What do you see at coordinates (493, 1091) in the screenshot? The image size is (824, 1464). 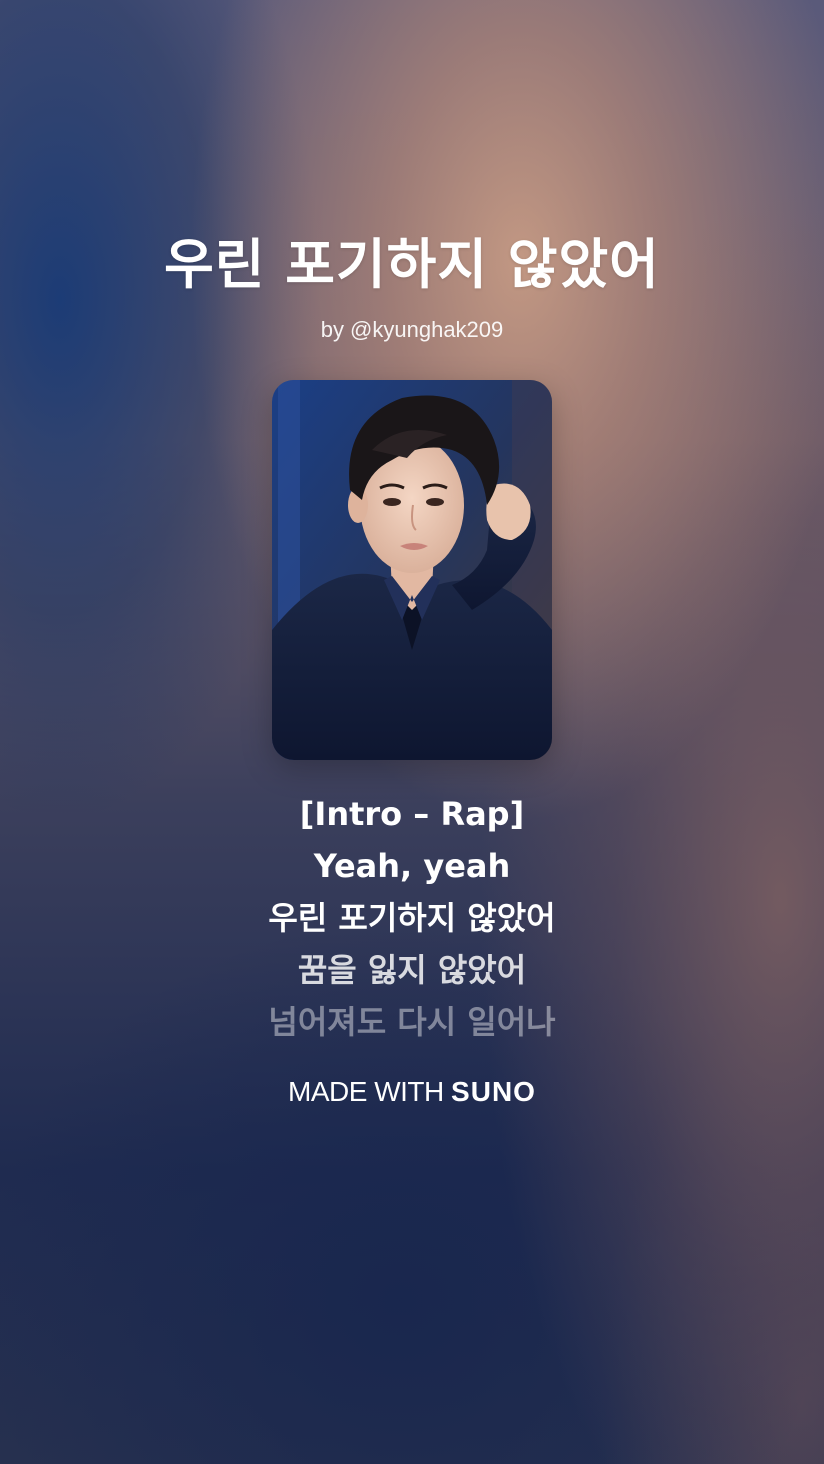 I see `suno-logo: SUNO` at bounding box center [493, 1091].